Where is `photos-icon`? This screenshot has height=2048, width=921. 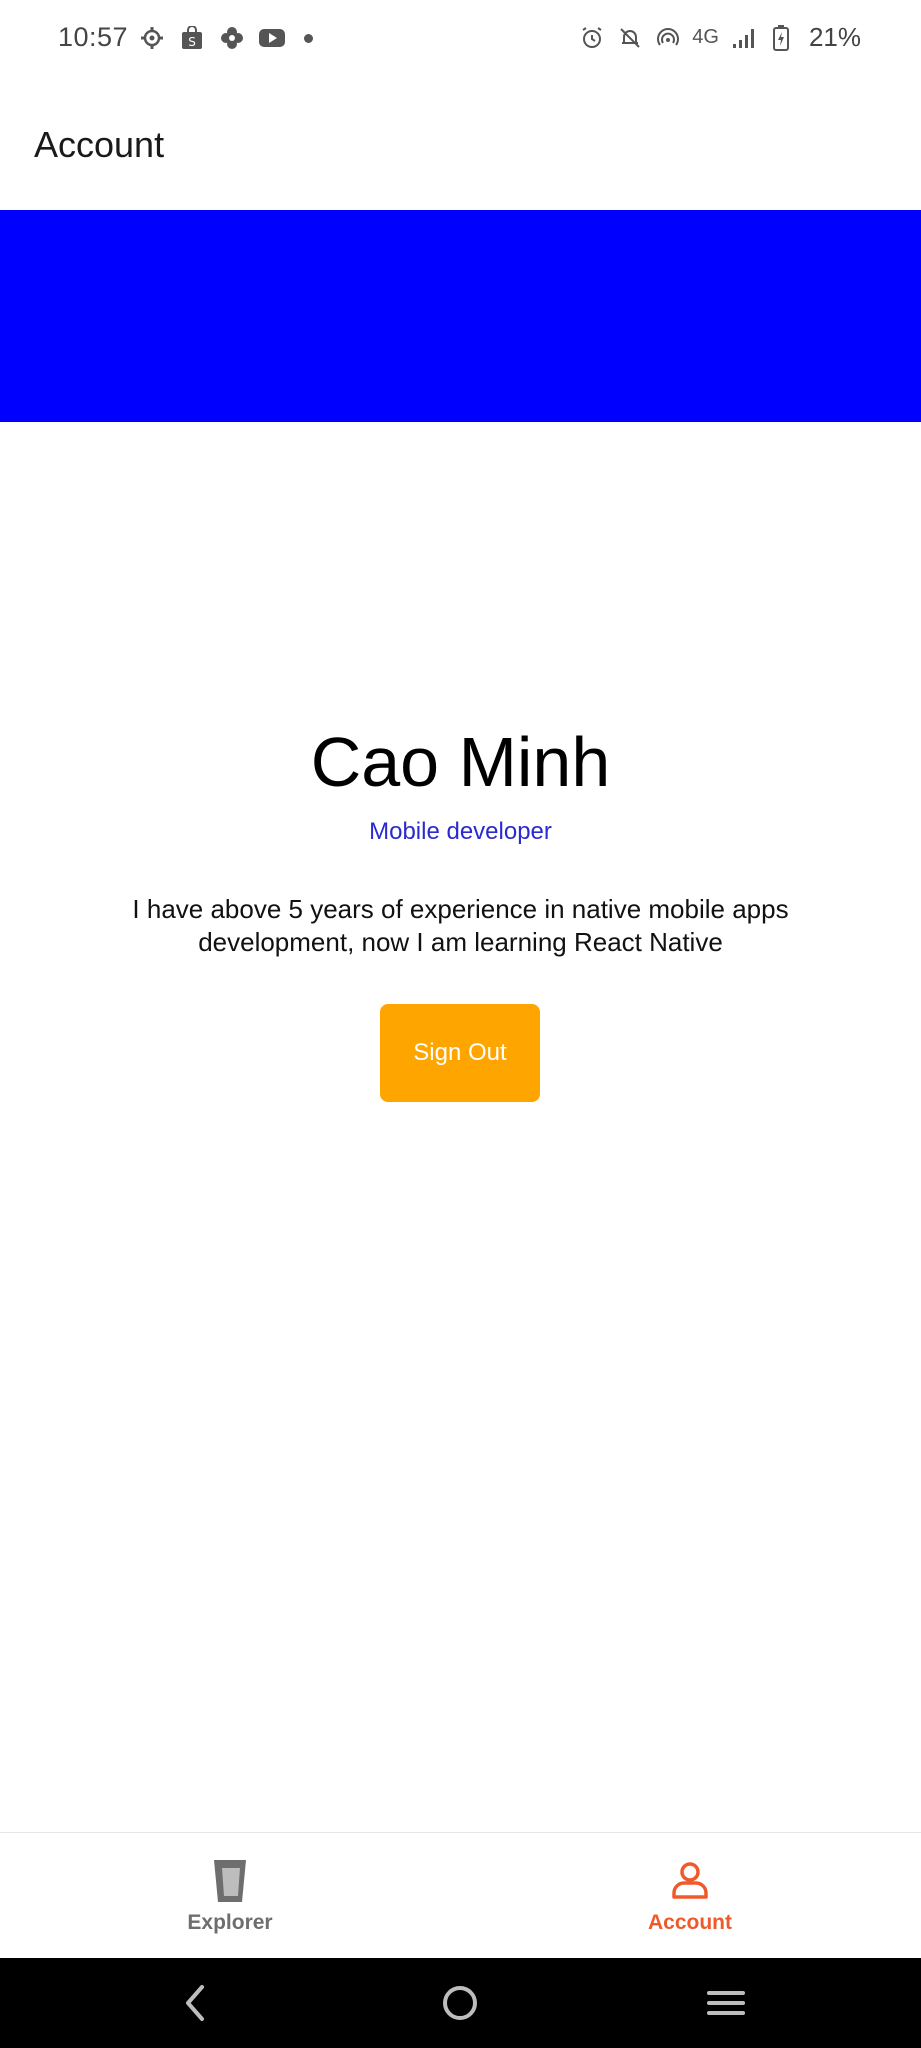
photos-icon is located at coordinates (232, 38).